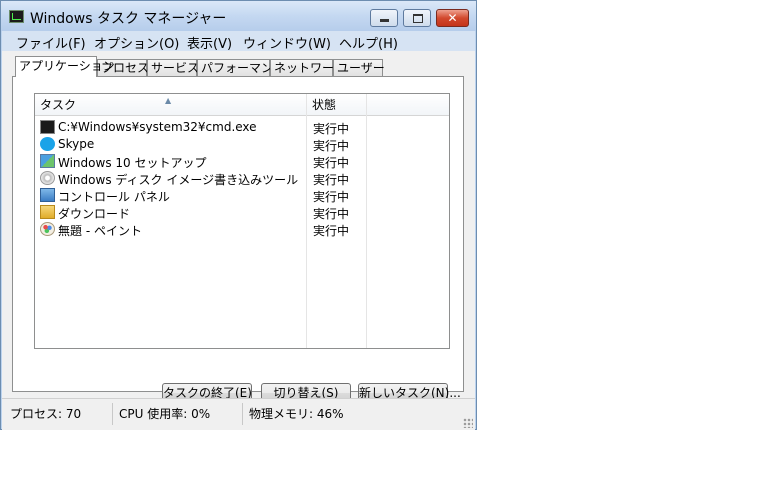  Describe the element at coordinates (114, 197) in the screenshot. I see `task-name: コントロール パネル` at that location.